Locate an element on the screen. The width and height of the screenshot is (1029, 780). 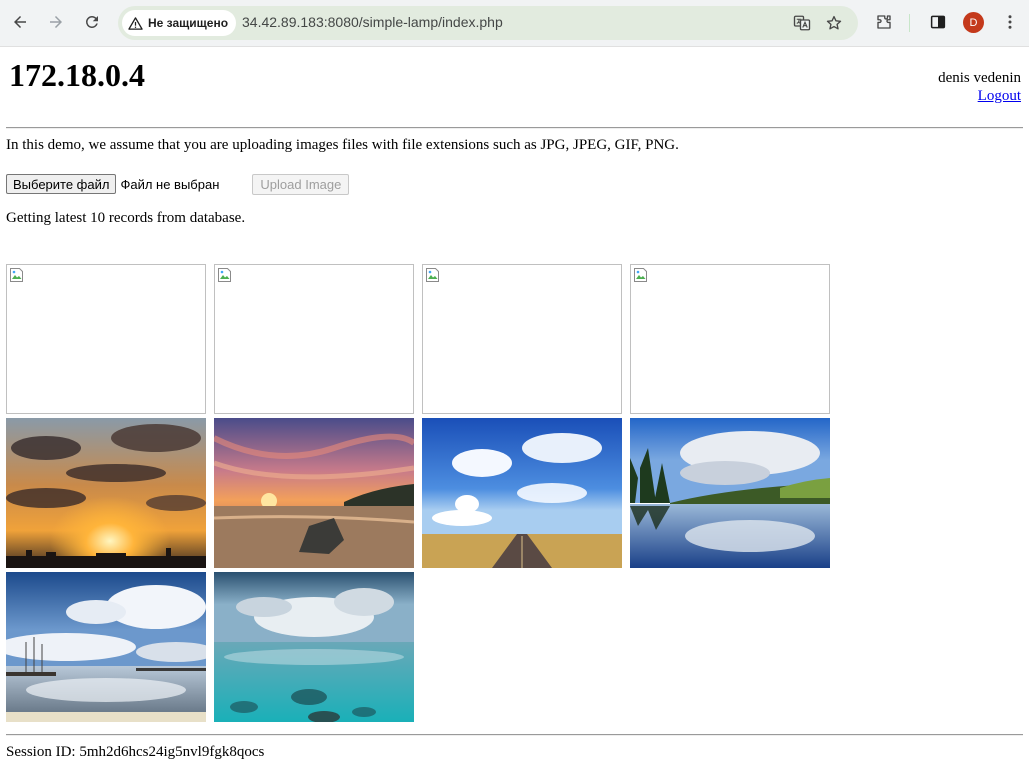
user-name: denis vedenin is located at coordinates (979, 78).